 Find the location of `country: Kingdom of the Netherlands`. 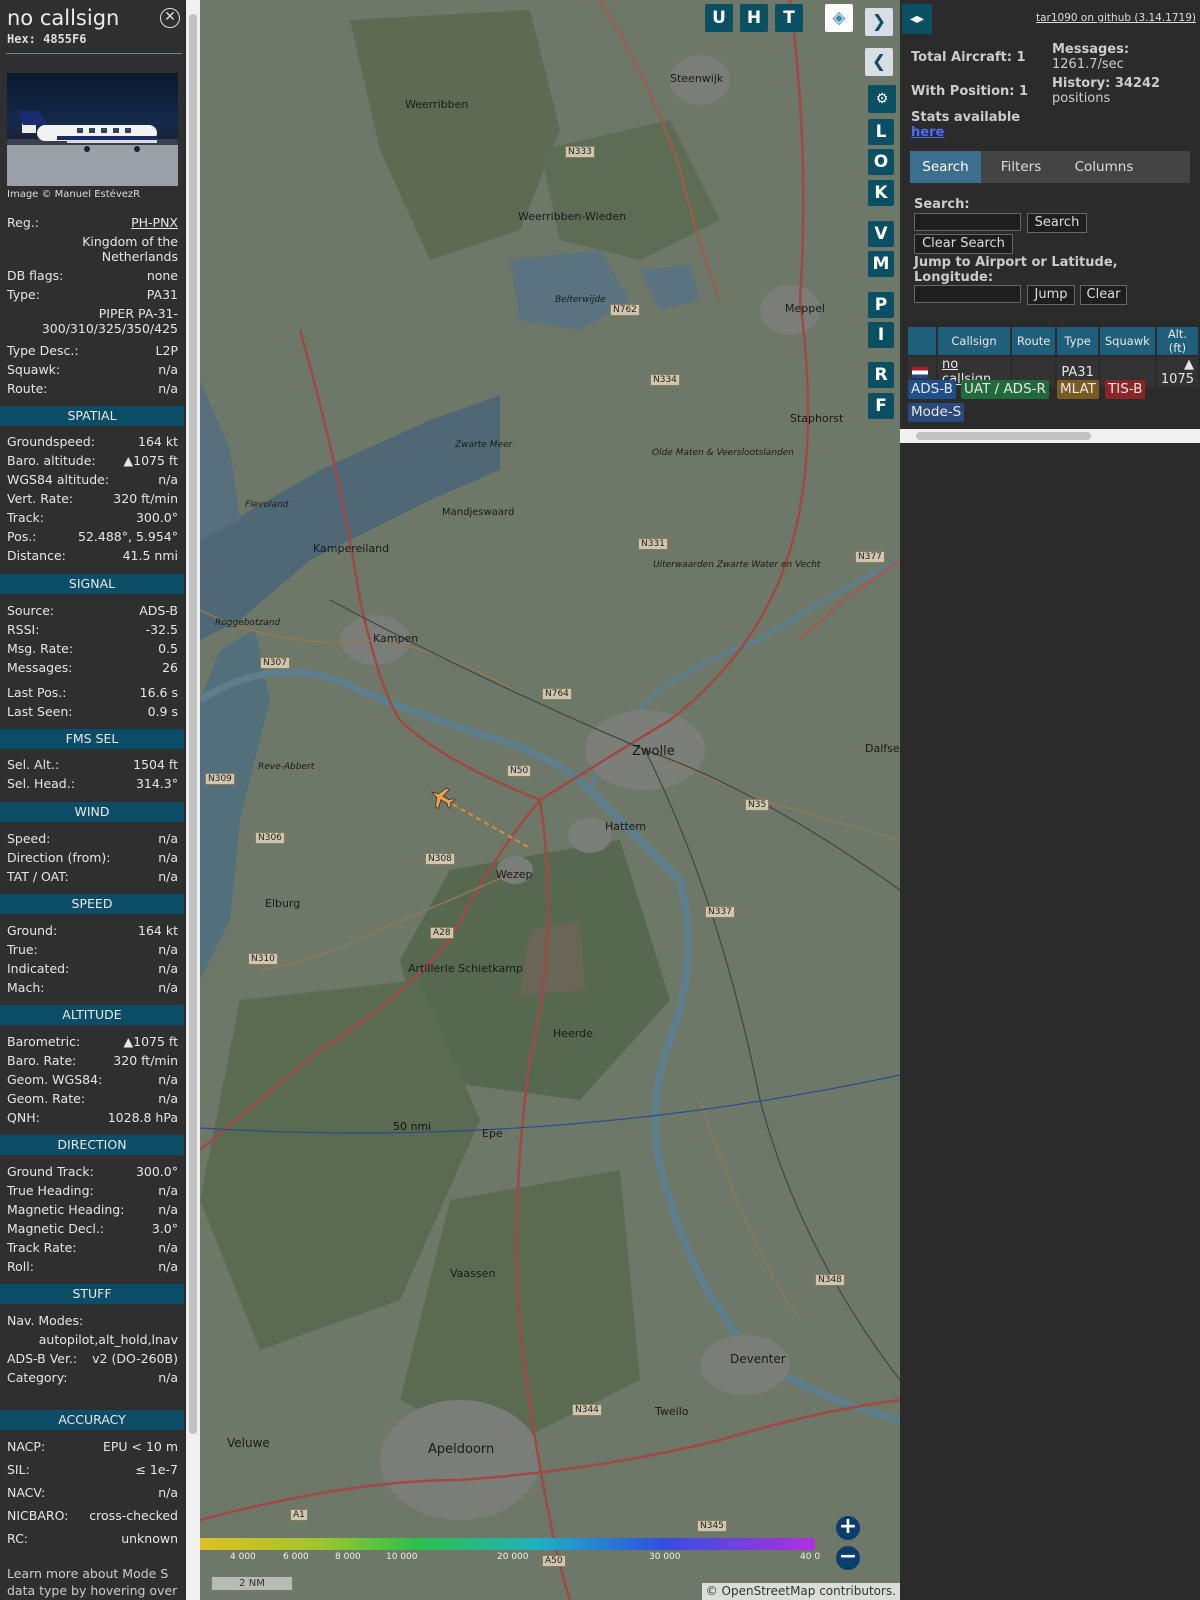

country: Kingdom of the Netherlands is located at coordinates (130, 249).